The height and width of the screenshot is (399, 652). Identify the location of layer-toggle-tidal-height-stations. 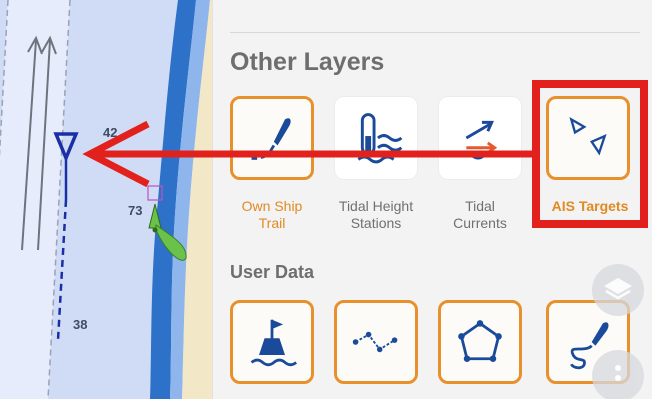
(376, 138).